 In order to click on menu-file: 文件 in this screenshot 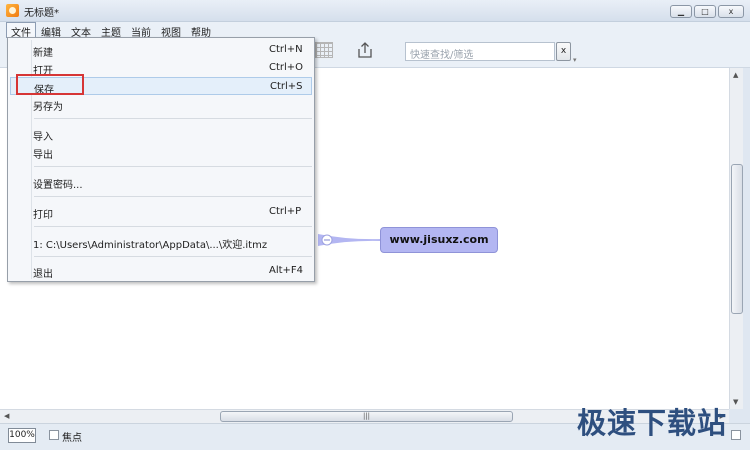, I will do `click(21, 30)`.